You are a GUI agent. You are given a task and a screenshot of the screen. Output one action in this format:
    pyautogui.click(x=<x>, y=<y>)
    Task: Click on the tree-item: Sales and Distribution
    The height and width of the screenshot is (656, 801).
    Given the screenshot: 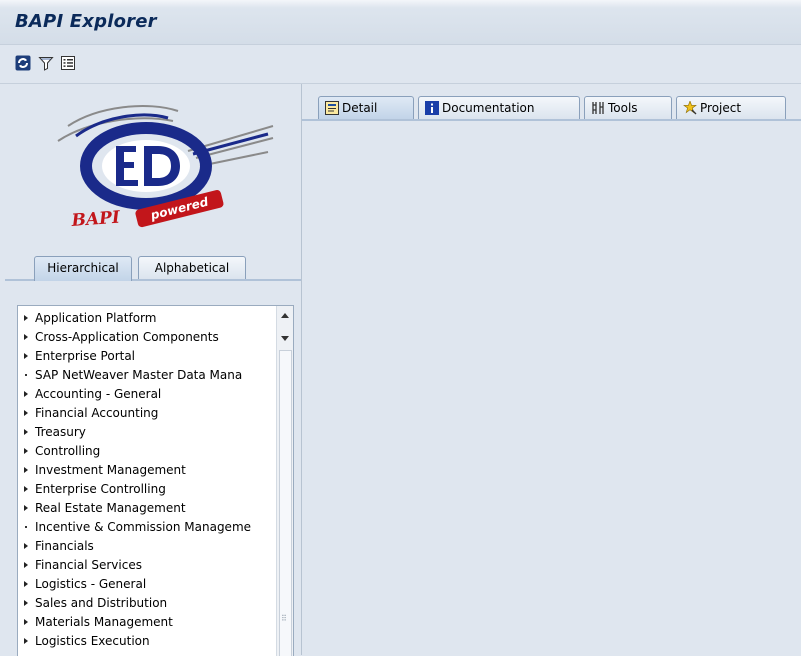 What is the action you would take?
    pyautogui.click(x=147, y=603)
    